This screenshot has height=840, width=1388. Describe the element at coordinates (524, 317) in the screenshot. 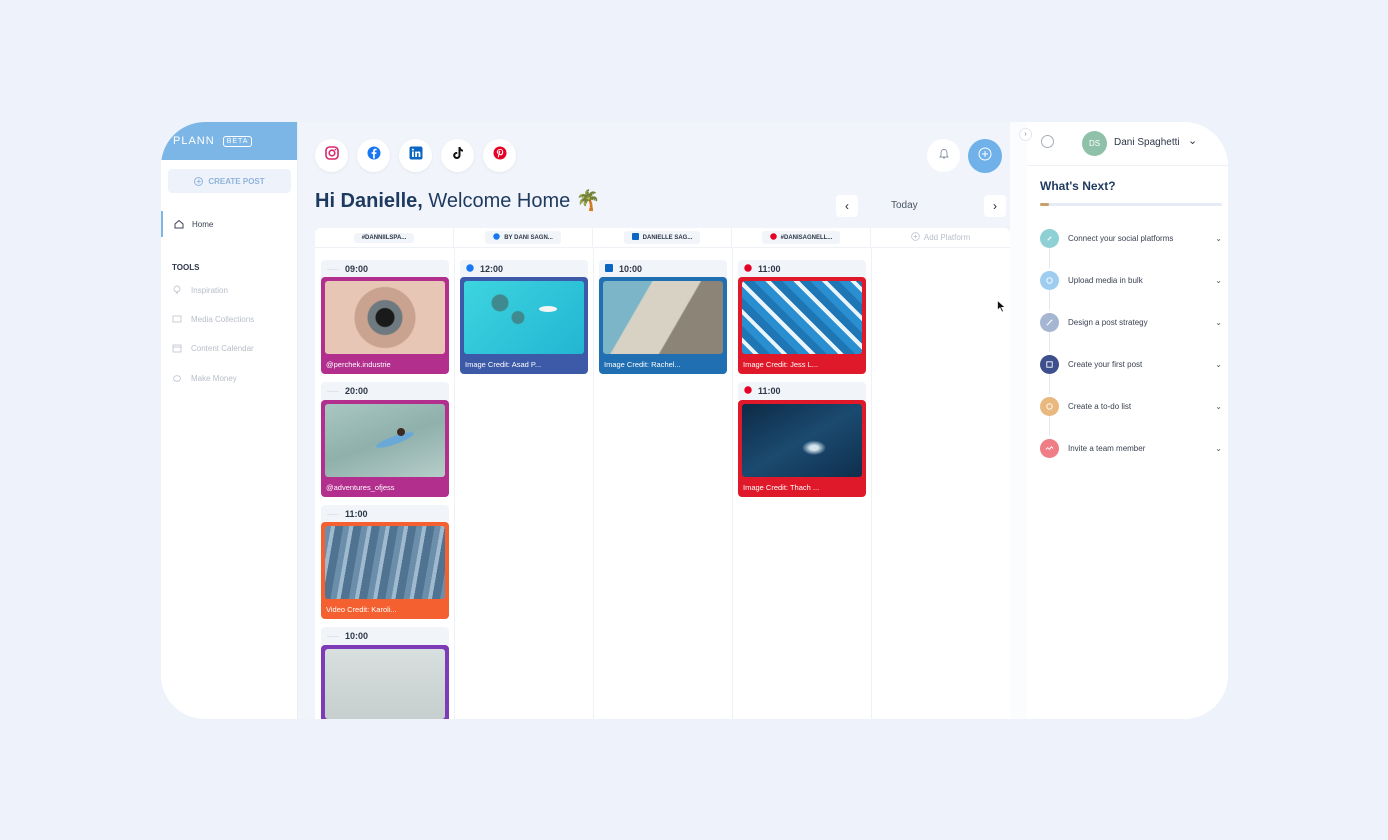

I see `post-thumbnail-lagoon` at that location.